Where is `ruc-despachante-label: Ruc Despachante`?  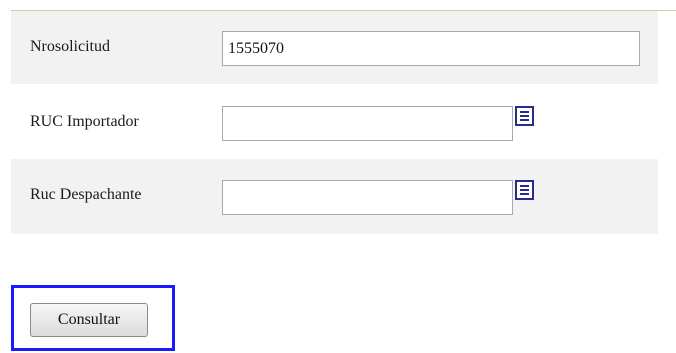
ruc-despachante-label: Ruc Despachante is located at coordinates (86, 194).